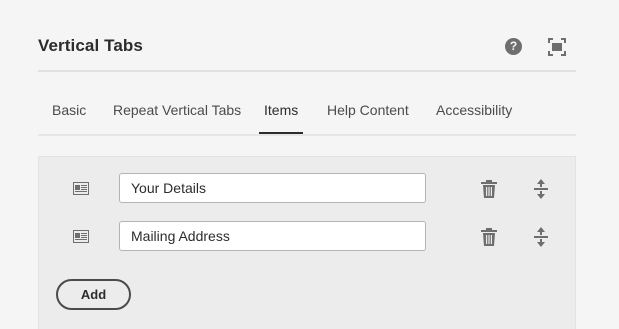  What do you see at coordinates (474, 117) in the screenshot?
I see `tab-accessibility: Accessibility` at bounding box center [474, 117].